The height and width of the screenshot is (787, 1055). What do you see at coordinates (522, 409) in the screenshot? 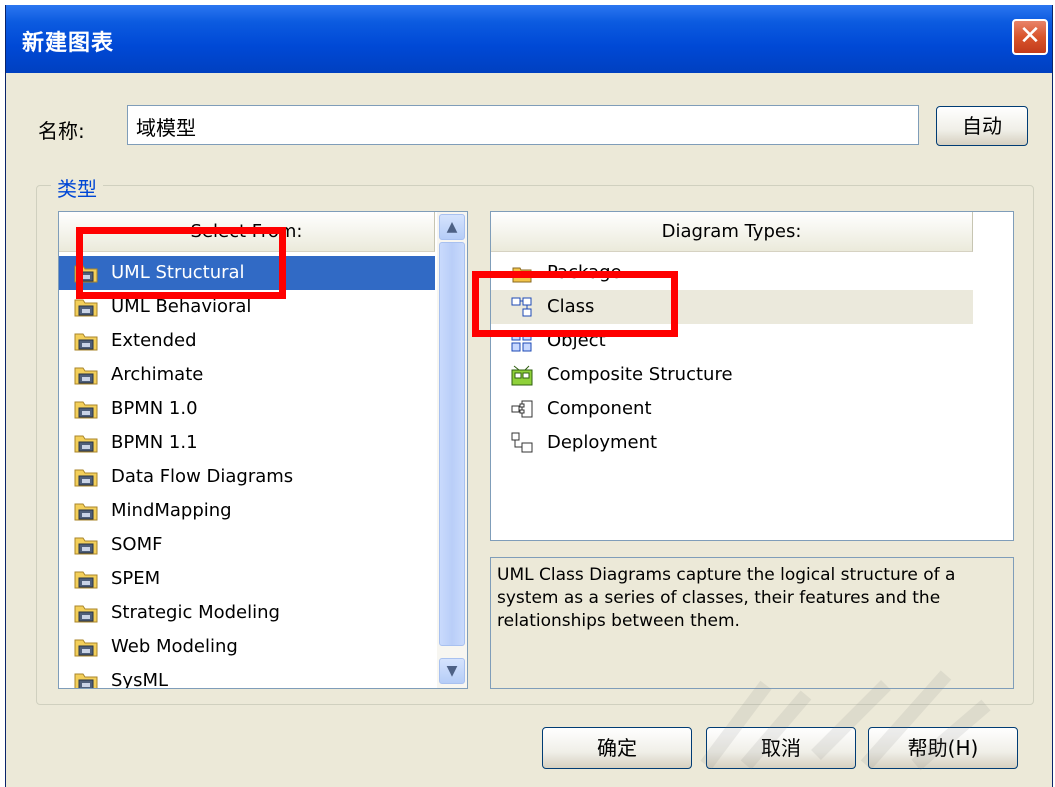
I see `component-diagram-icon` at bounding box center [522, 409].